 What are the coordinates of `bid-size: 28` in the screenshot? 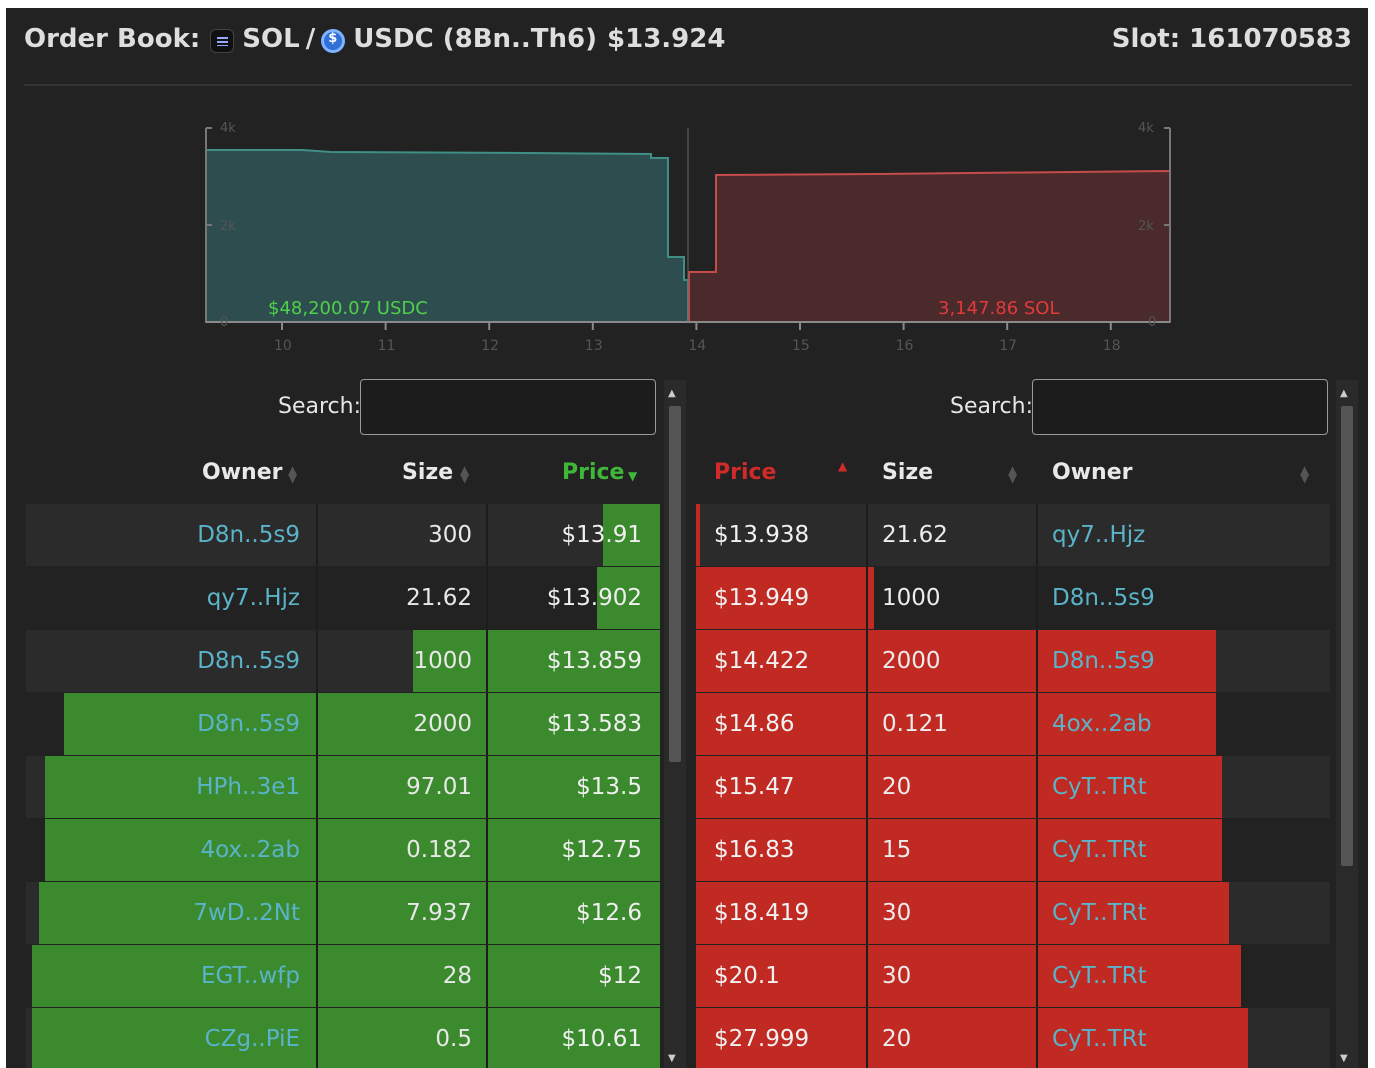 It's located at (457, 976).